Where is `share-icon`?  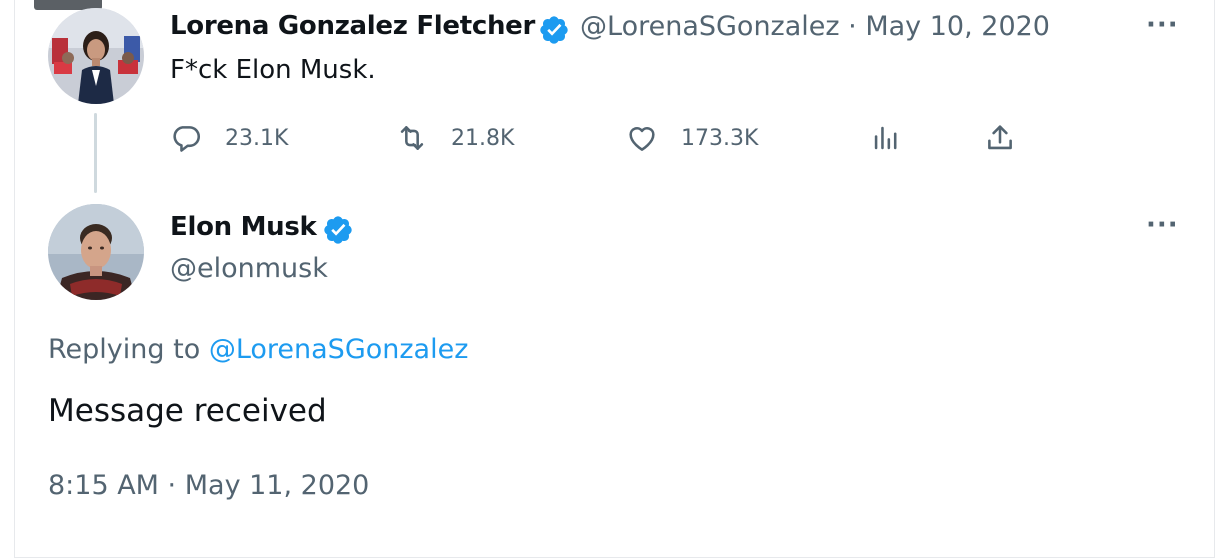
share-icon is located at coordinates (1000, 137).